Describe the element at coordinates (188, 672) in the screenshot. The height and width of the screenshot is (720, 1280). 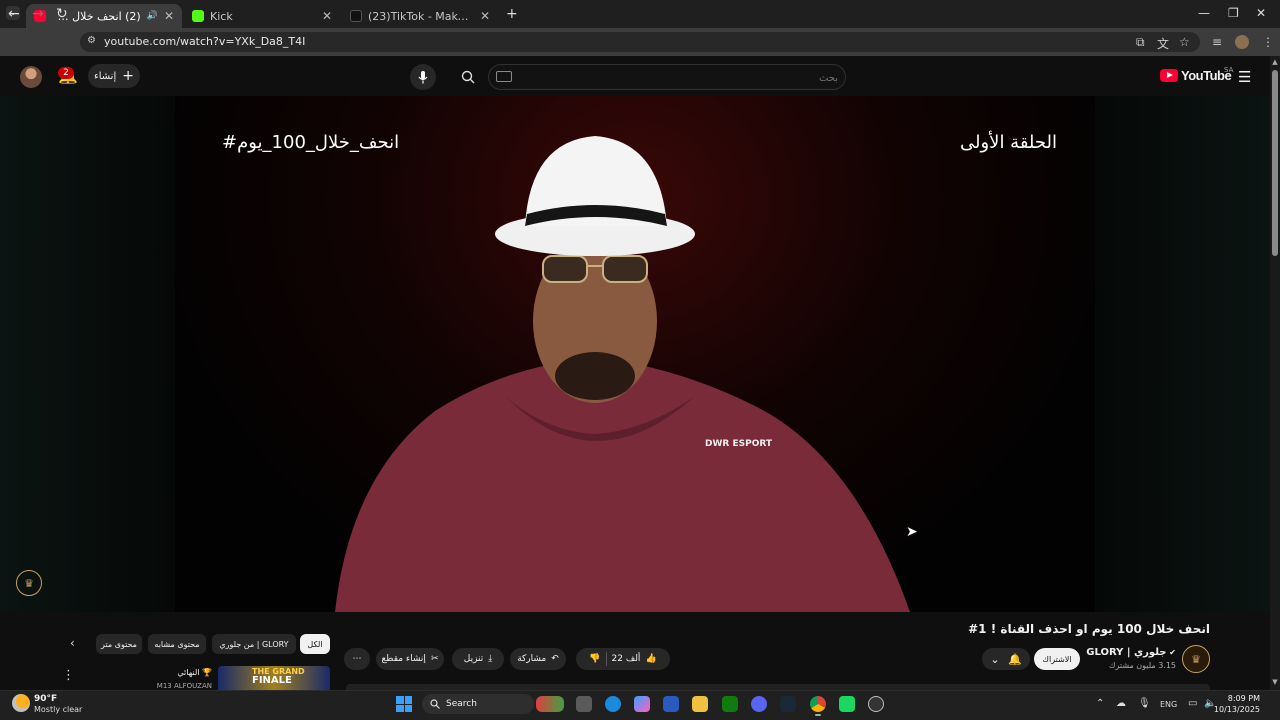
I see `recommendation-title-text: النهائي` at that location.